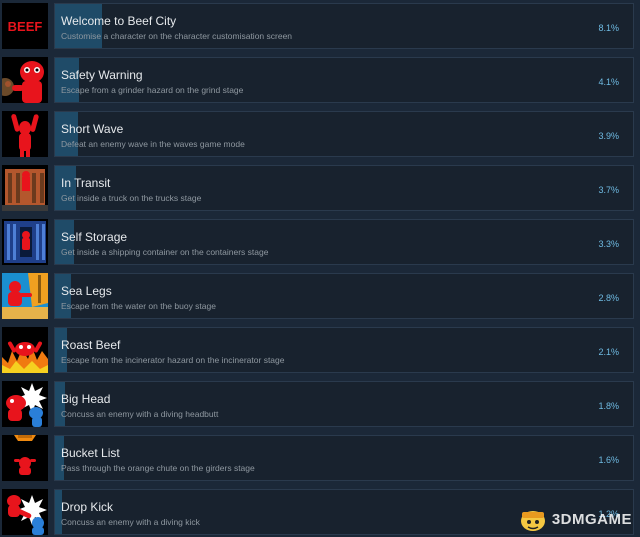  I want to click on achievement-description: Concuss an enemy with a diving headbutt, so click(140, 414).